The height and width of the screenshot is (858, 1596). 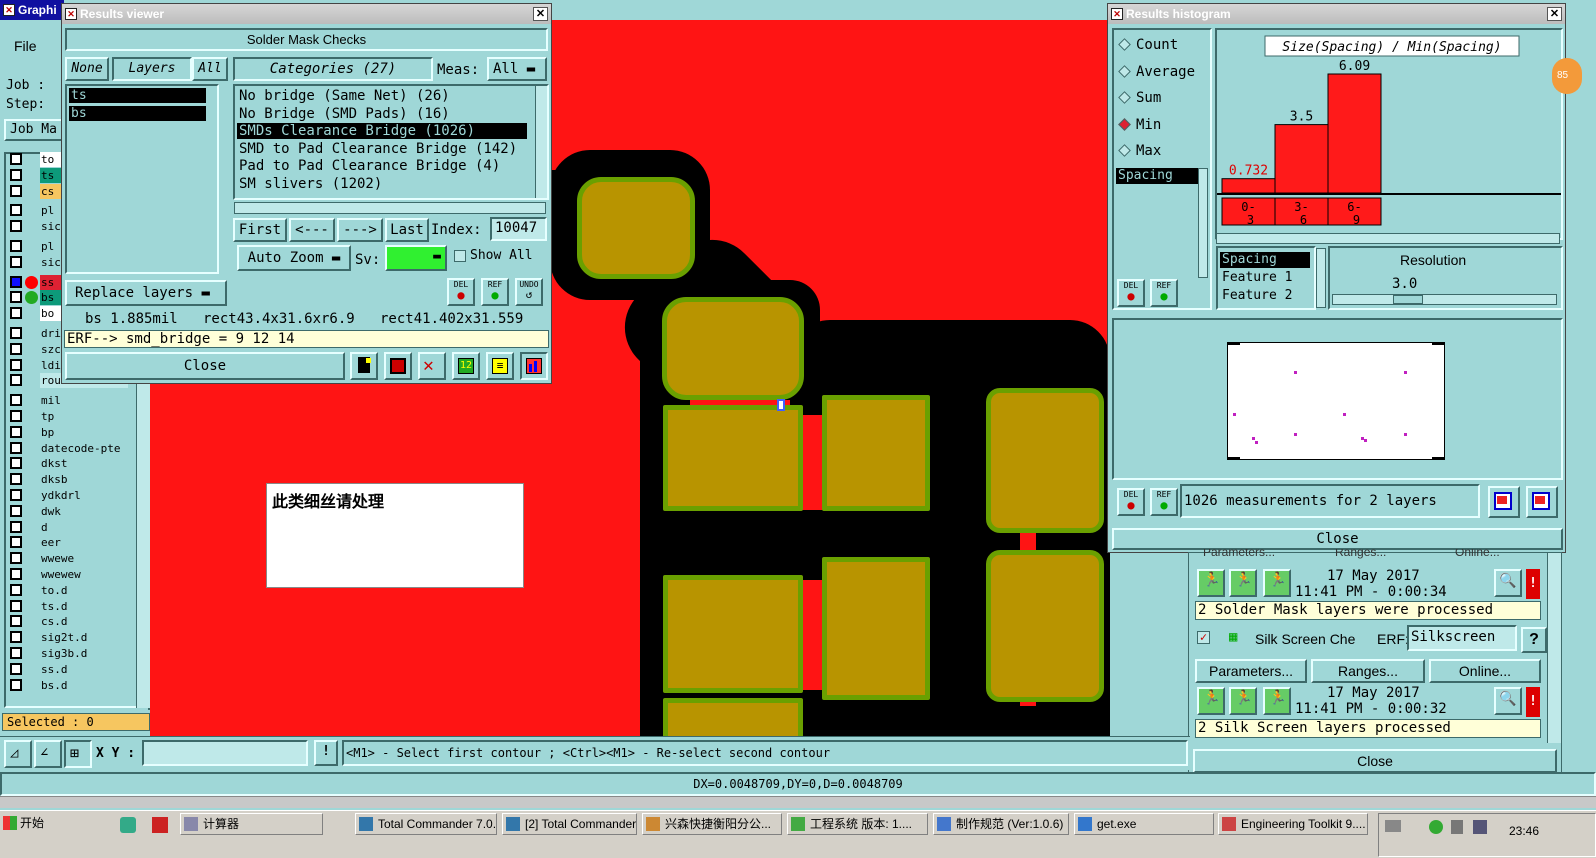 What do you see at coordinates (64, 559) in the screenshot?
I see `layer-row: wwewe` at bounding box center [64, 559].